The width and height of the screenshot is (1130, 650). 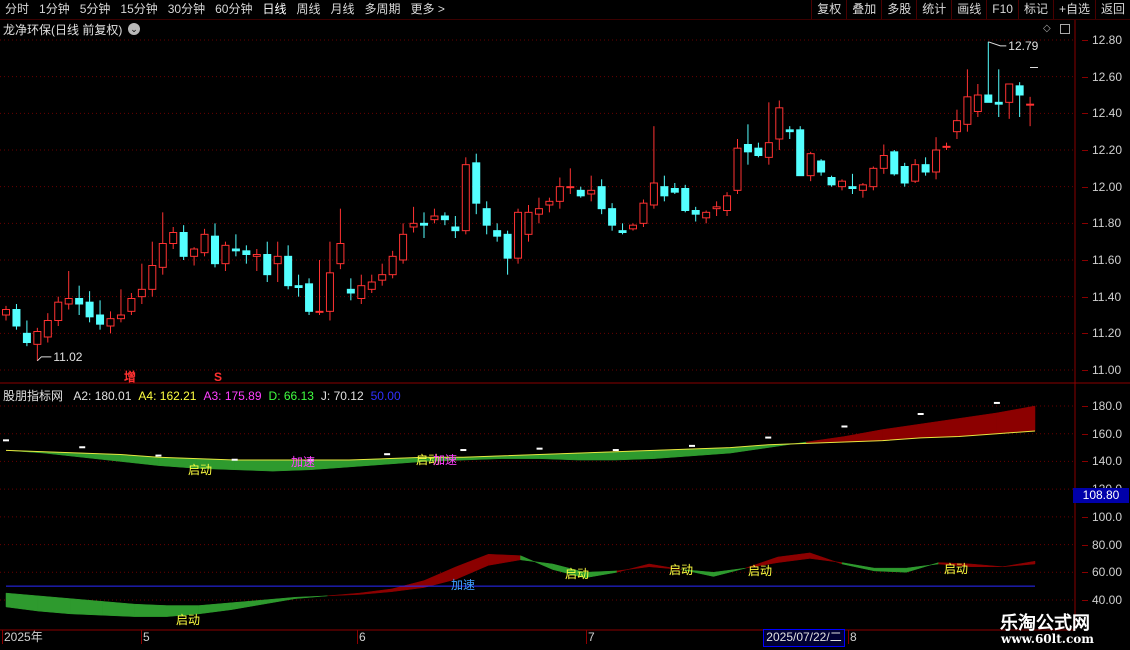 I want to click on price-tick-label: 12.00, so click(x=1107, y=186).